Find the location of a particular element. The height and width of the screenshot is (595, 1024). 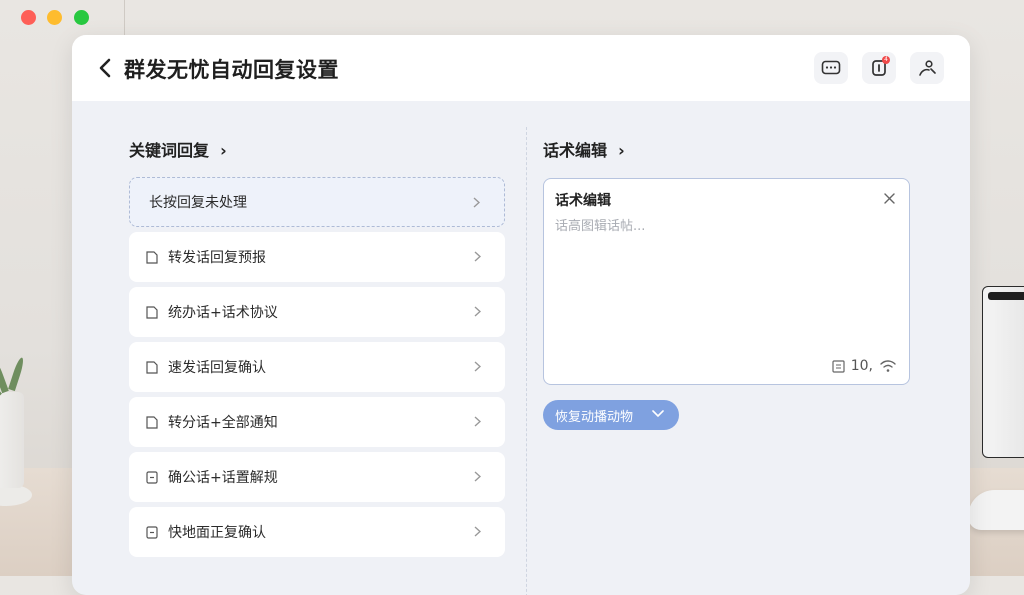

char-count: 10, is located at coordinates (861, 366).